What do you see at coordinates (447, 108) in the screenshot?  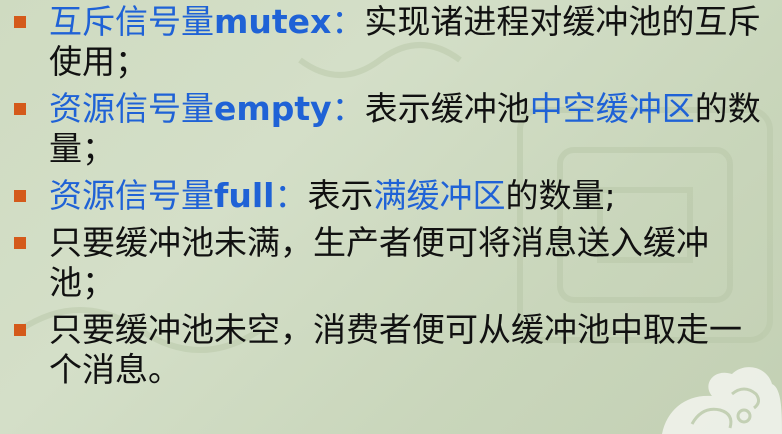 I see `item-description: 表示缓冲池` at bounding box center [447, 108].